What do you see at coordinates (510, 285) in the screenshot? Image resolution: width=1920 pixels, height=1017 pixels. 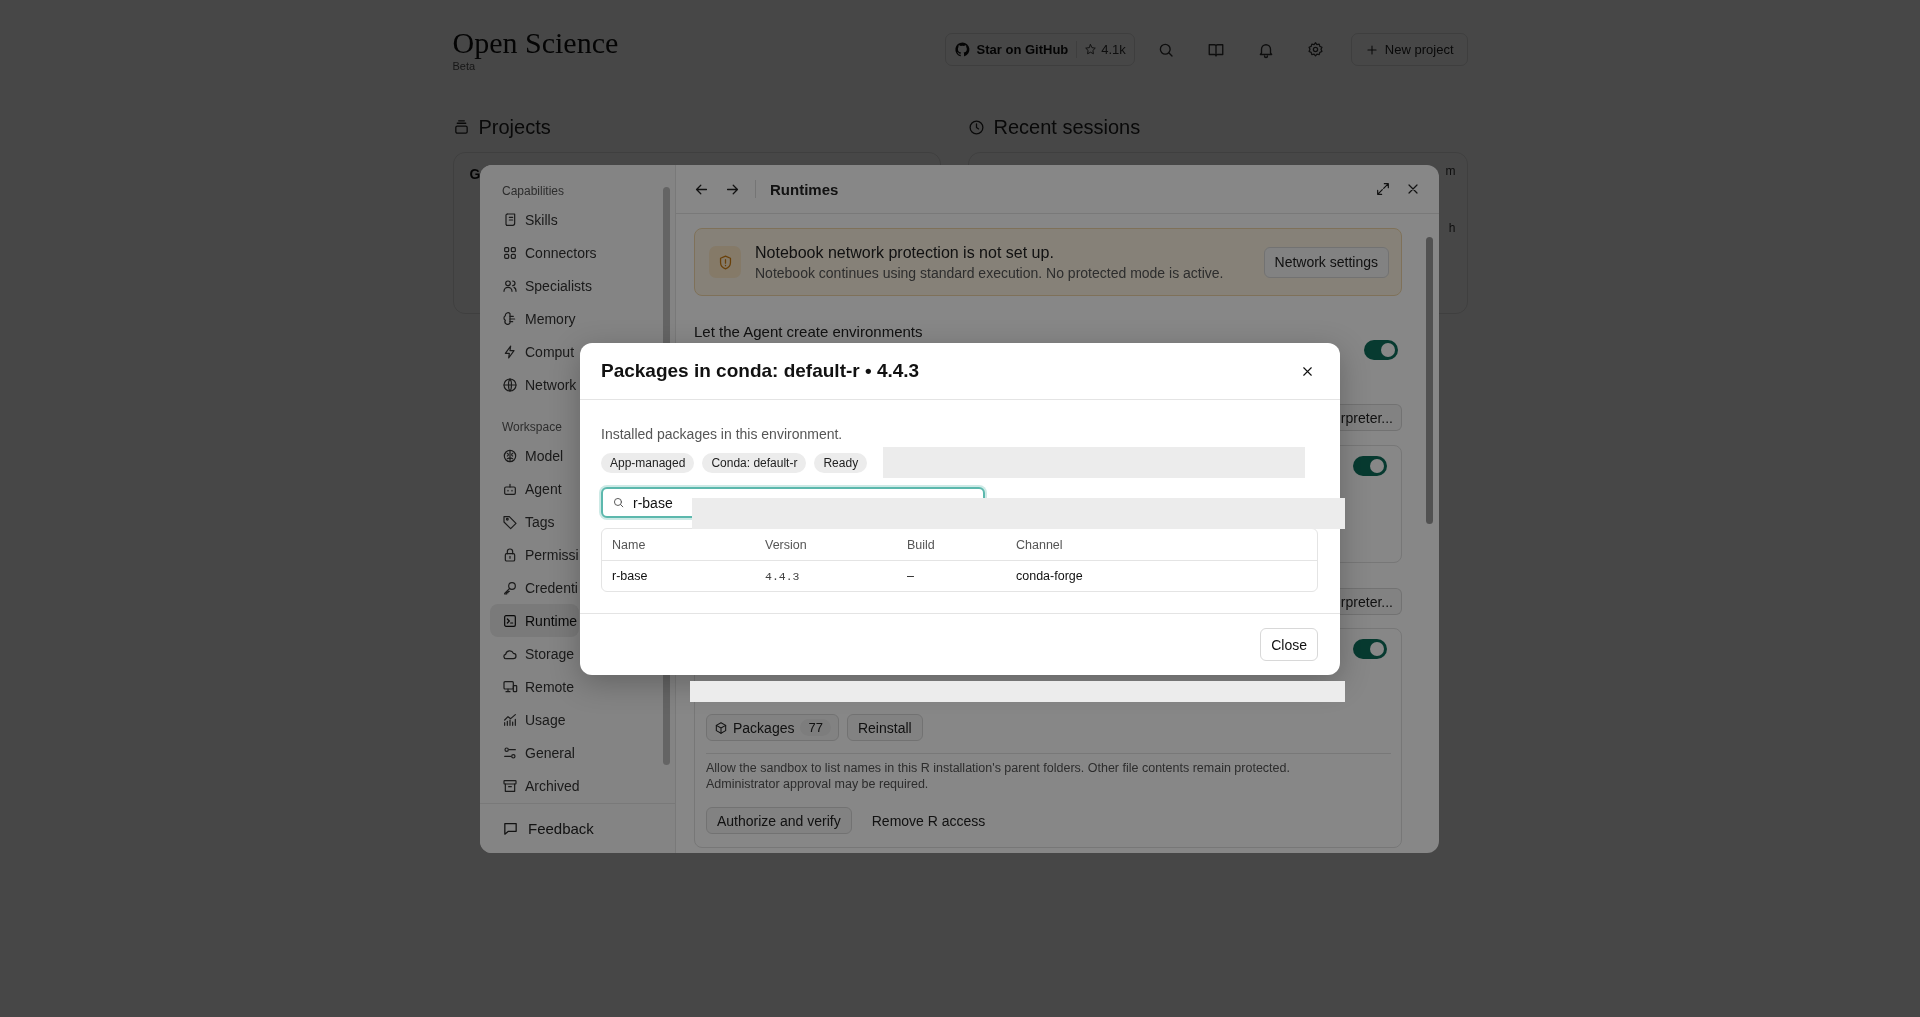 I see `people-icon` at bounding box center [510, 285].